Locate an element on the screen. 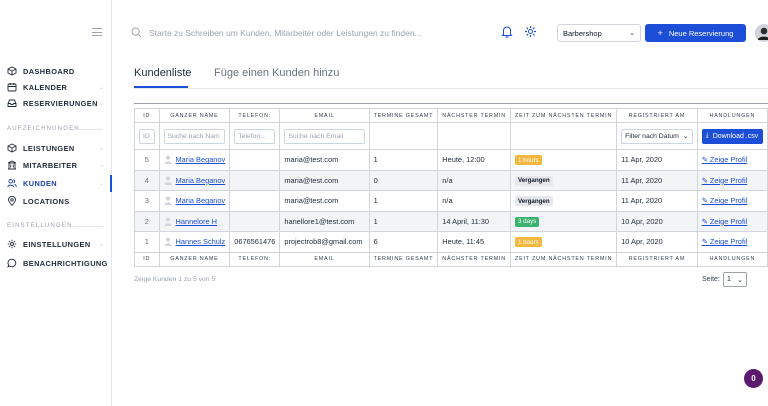 This screenshot has width=768, height=406. sidebar-item-label: EINSTELLUNGEN is located at coordinates (57, 244).